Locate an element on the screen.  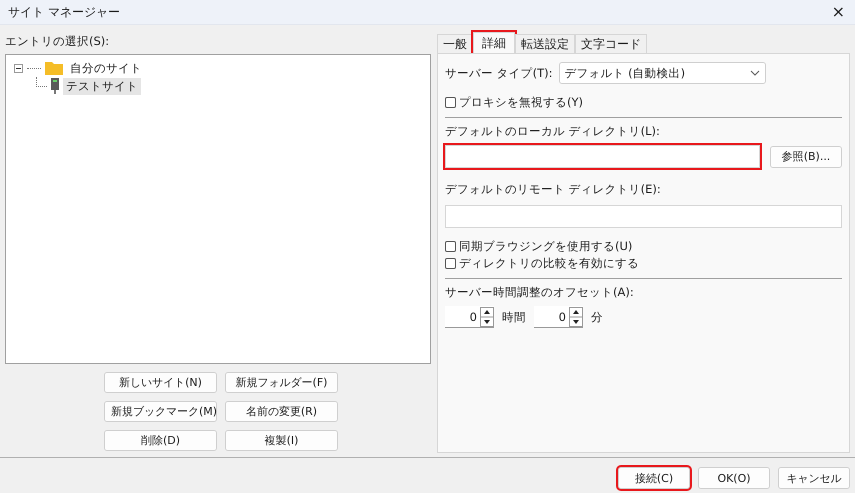
checkbox-label: プロキシを無視する(Y) is located at coordinates (521, 102).